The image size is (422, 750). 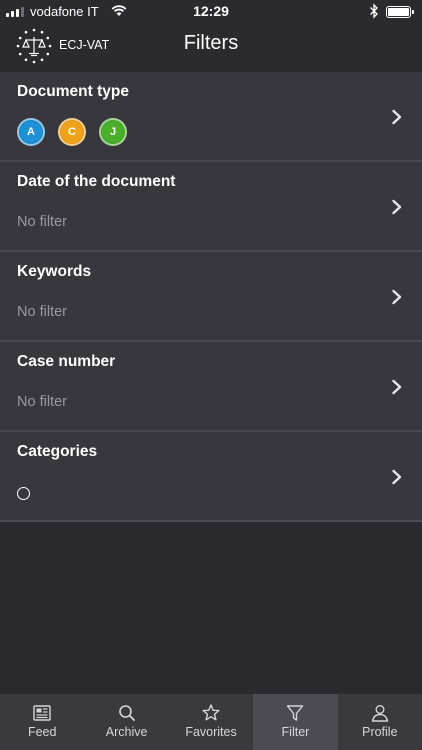 I want to click on filter-row-keywords: Keywords No filter, so click(x=211, y=297).